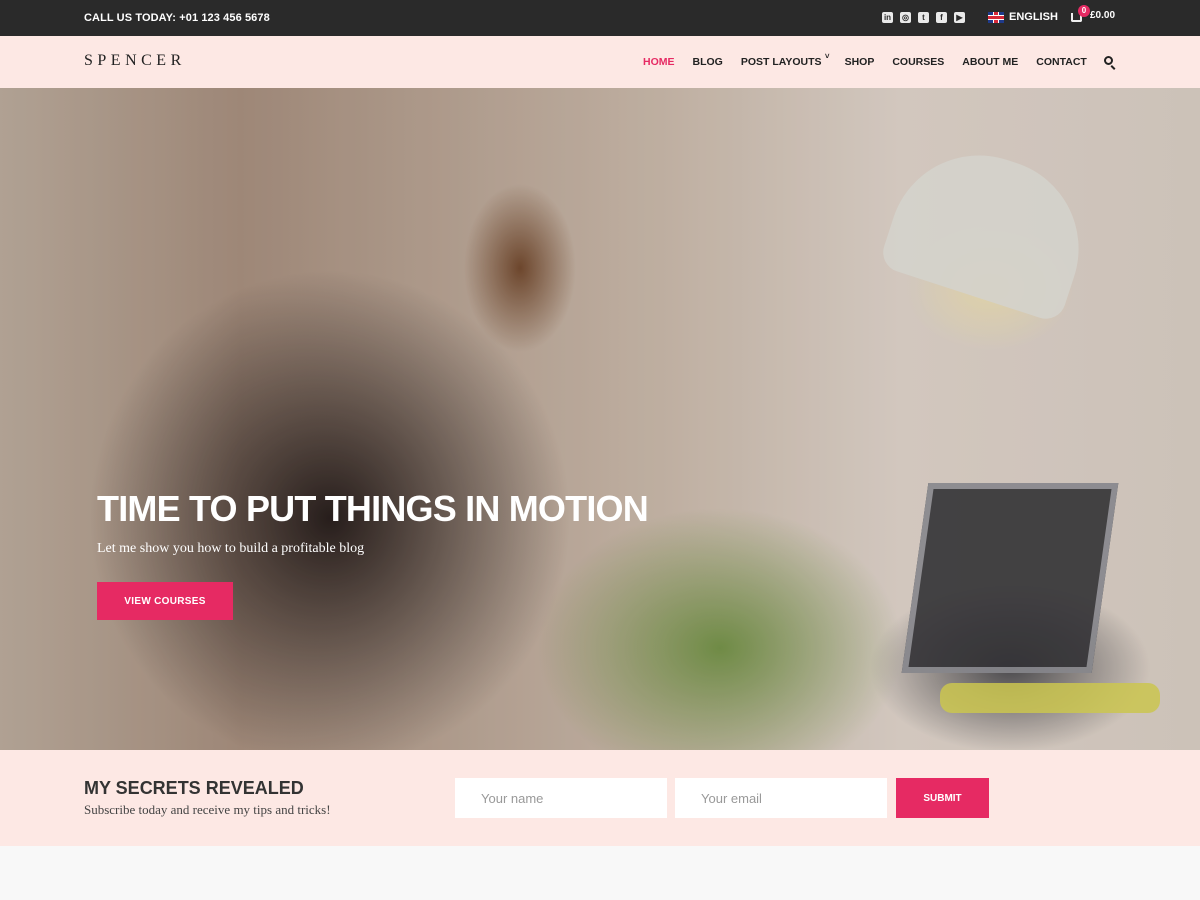 Image resolution: width=1200 pixels, height=900 pixels. What do you see at coordinates (996, 17) in the screenshot?
I see `uk-flag-icon` at bounding box center [996, 17].